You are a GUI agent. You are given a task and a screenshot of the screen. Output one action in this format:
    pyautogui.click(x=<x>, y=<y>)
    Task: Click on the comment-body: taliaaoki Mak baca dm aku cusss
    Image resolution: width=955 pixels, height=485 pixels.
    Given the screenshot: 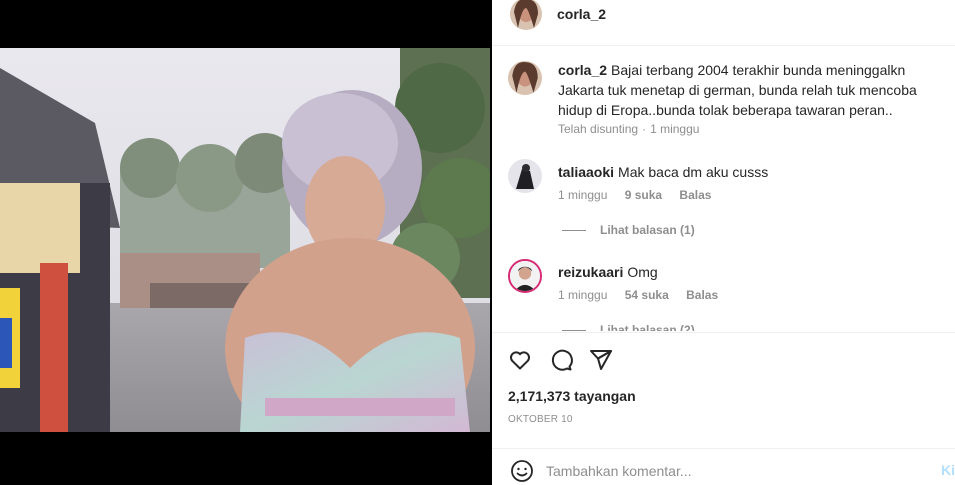 What is the action you would take?
    pyautogui.click(x=752, y=172)
    